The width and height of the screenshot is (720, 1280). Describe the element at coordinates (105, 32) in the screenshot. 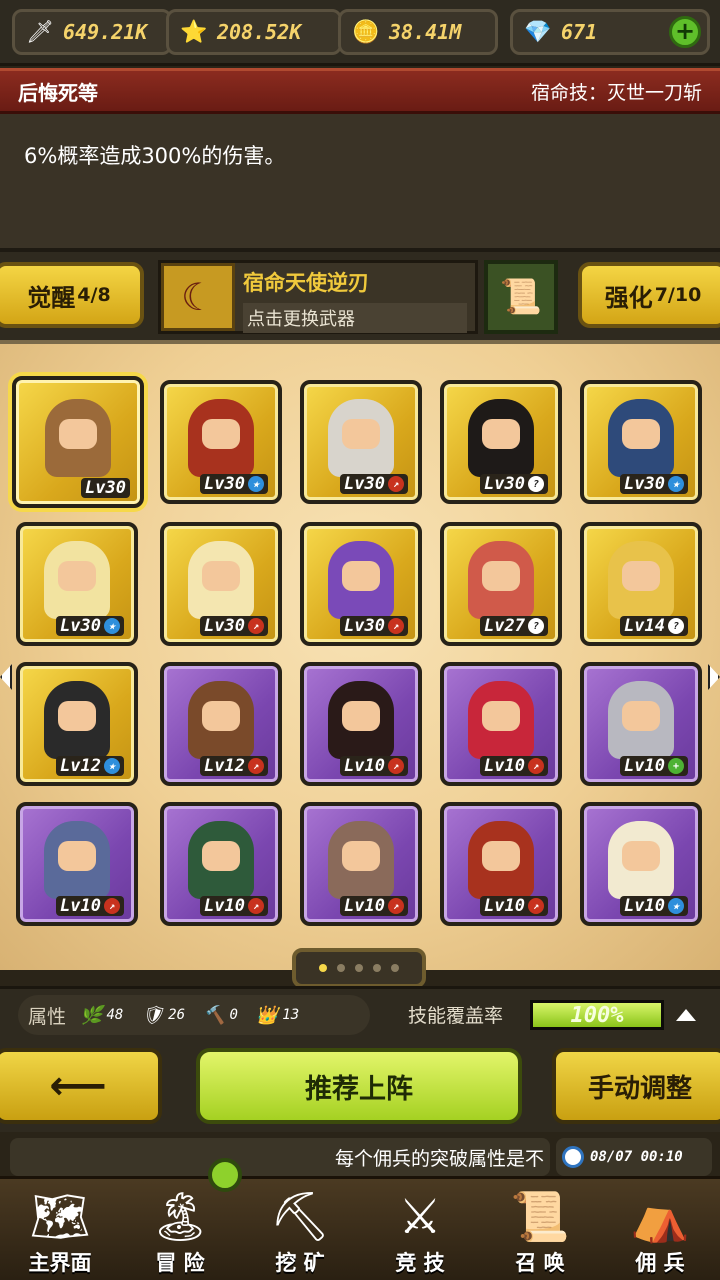

I see `power-value: 649.21K` at that location.